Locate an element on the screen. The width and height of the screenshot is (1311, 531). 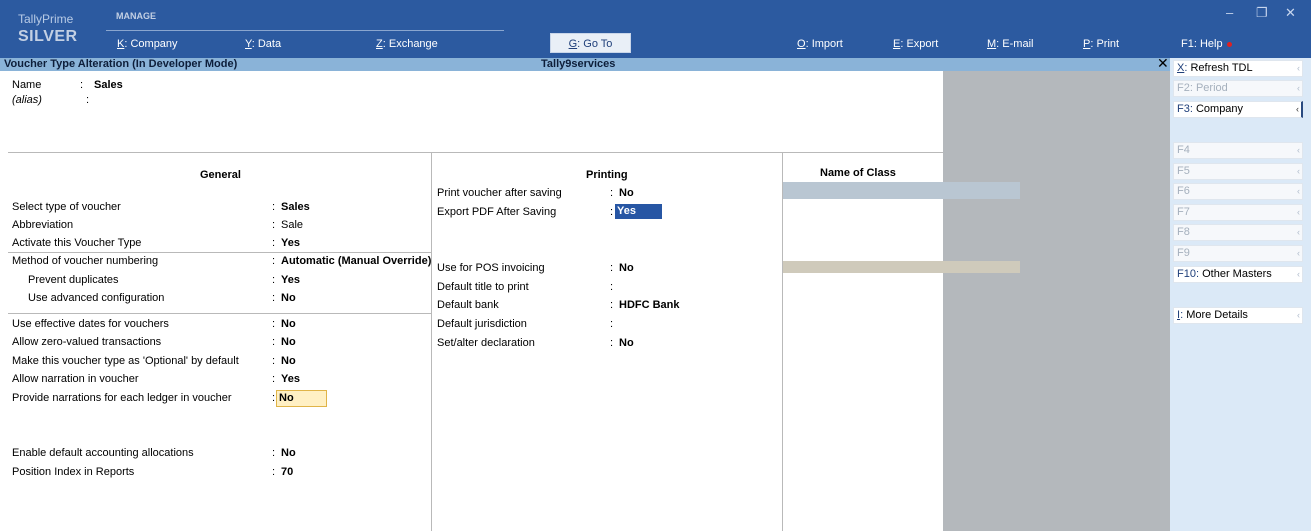
printing-row-label: Print voucher after saving is located at coordinates (499, 193).